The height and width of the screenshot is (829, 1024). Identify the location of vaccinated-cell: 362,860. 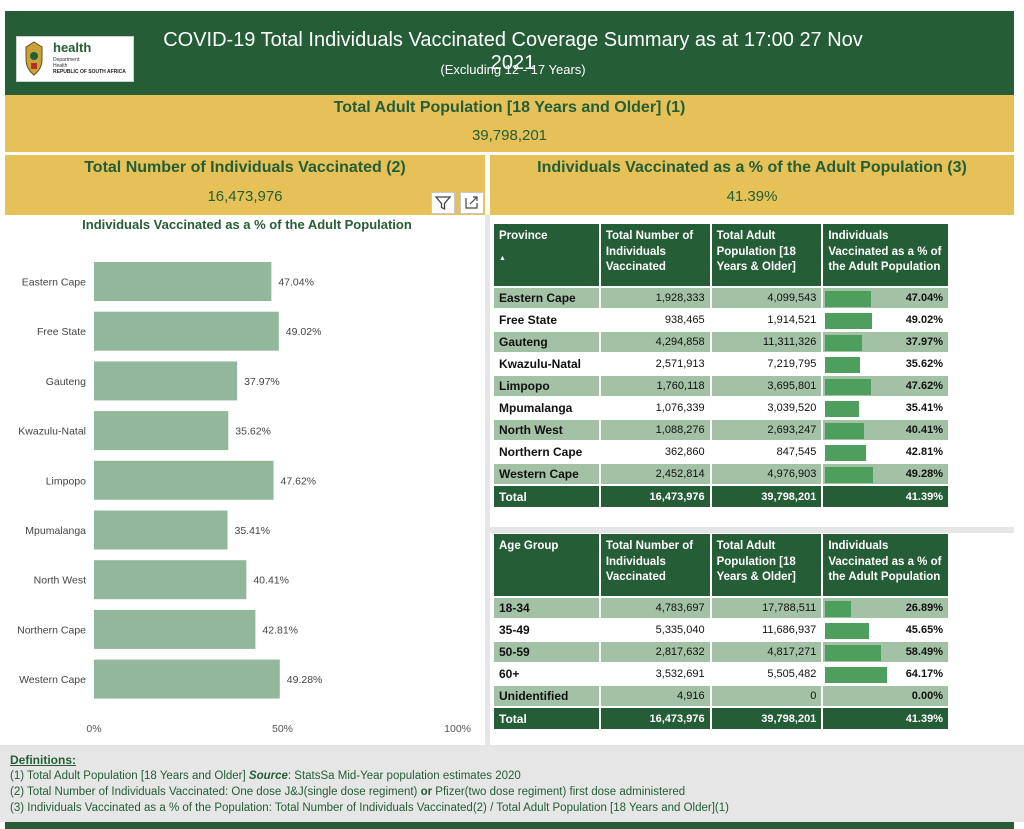
(655, 451).